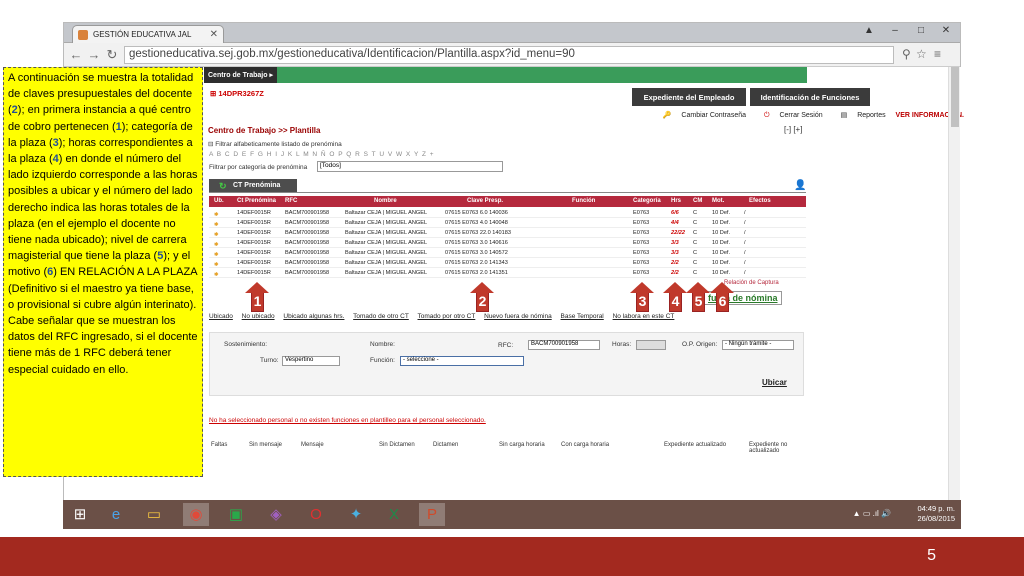 This screenshot has width=1024, height=576. Describe the element at coordinates (698, 201) in the screenshot. I see `col-cm: CM` at that location.